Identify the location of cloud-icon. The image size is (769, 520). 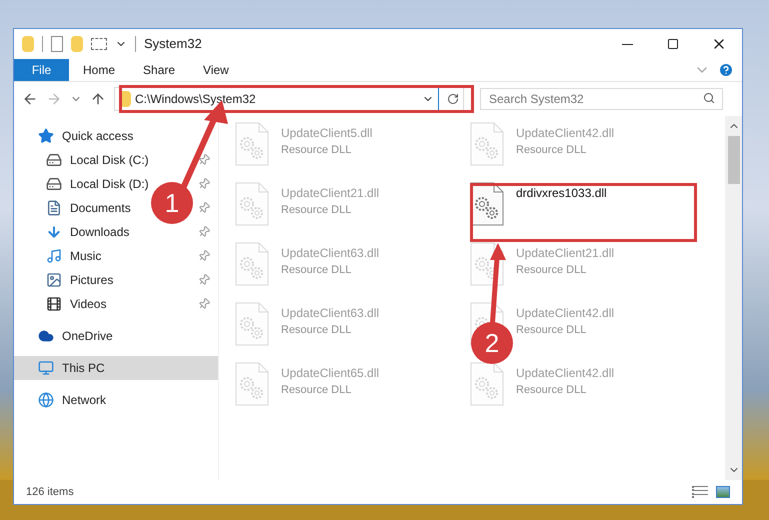
(46, 336).